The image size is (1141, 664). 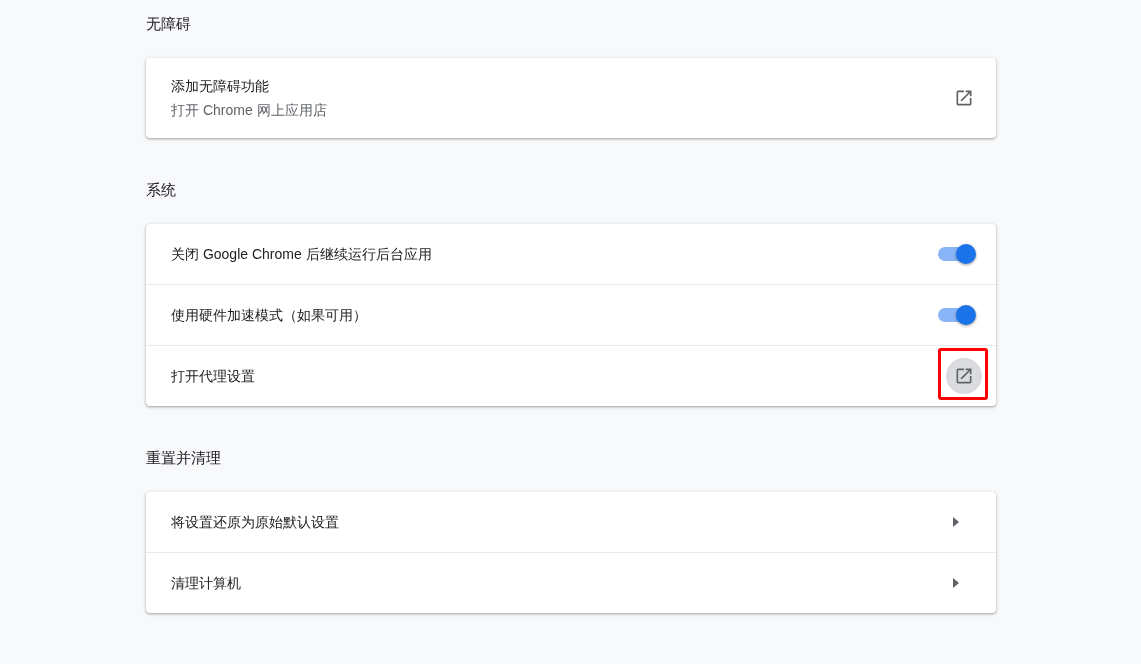 I want to click on open-external-button, so click(x=964, y=376).